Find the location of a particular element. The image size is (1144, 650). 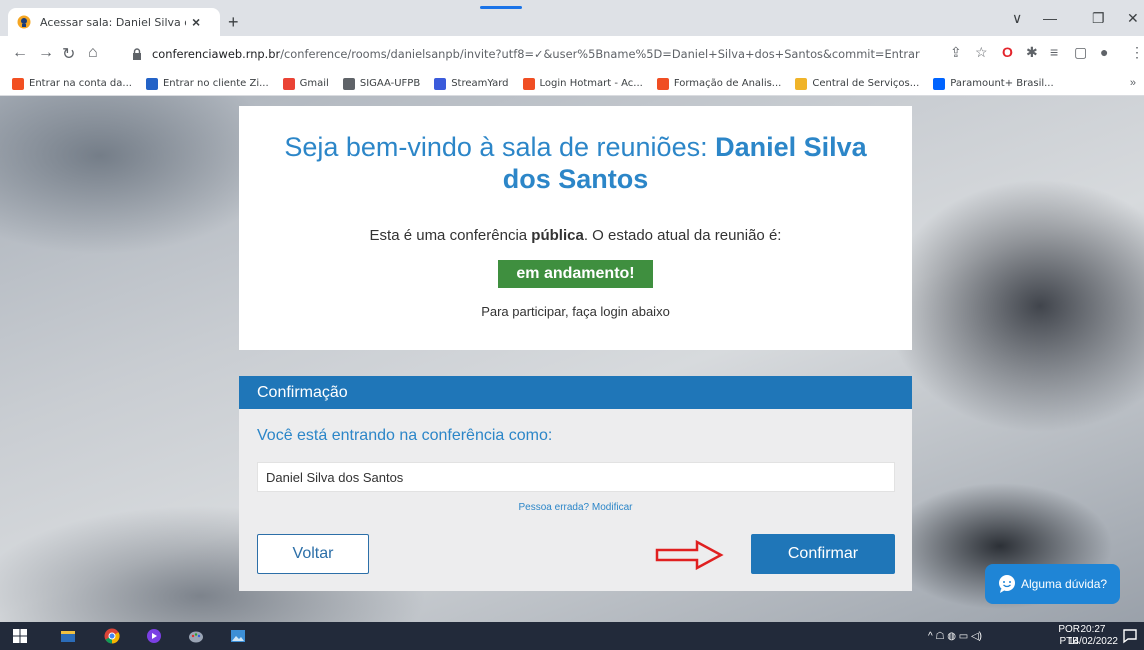

confirmation-header: Confirmação is located at coordinates (575, 392).